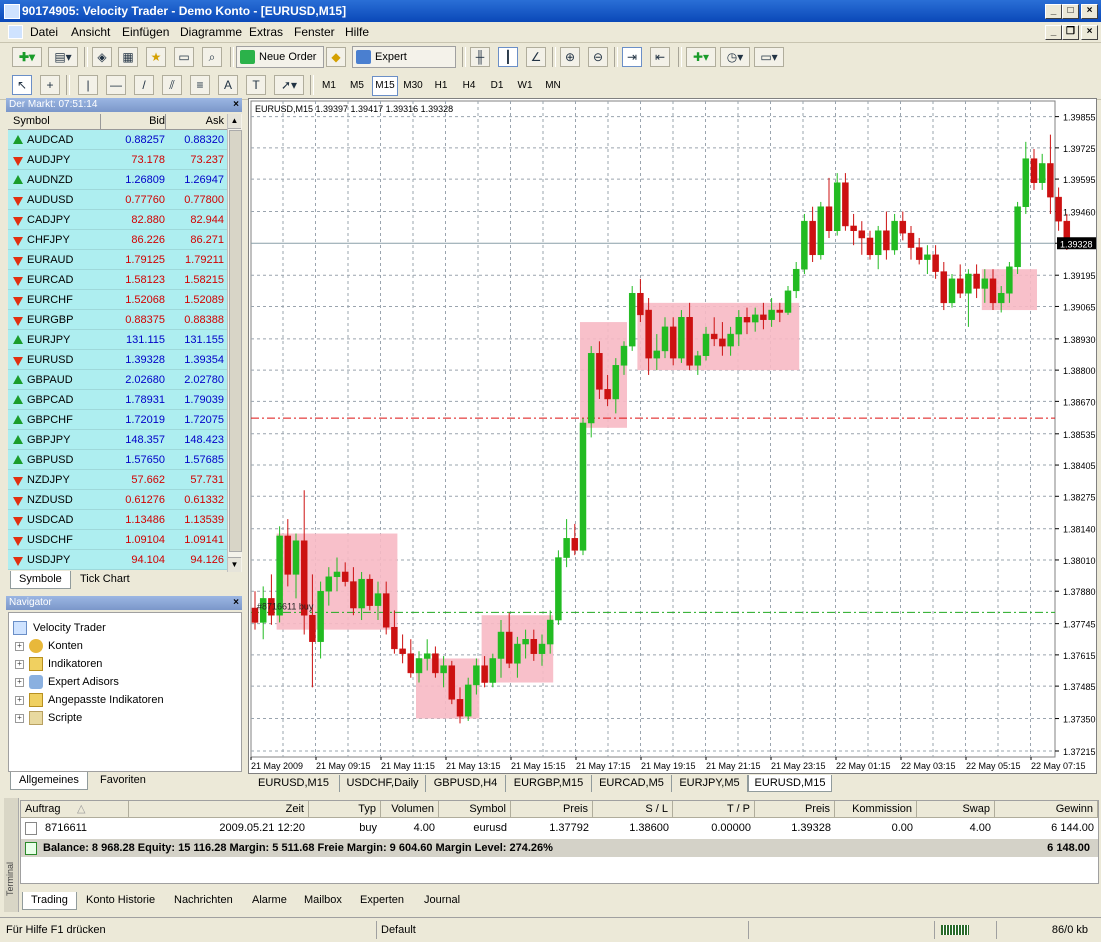  Describe the element at coordinates (105, 579) in the screenshot. I see `tab-tick-chart: Tick Chart` at that location.